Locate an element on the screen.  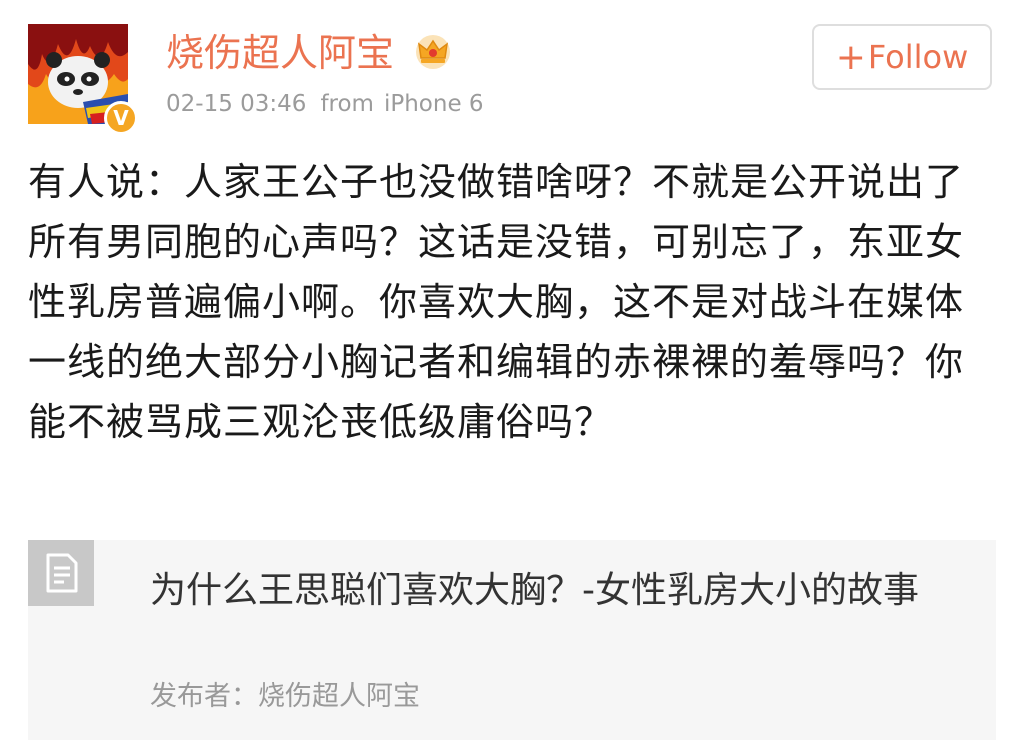
document-icon is located at coordinates (61, 573).